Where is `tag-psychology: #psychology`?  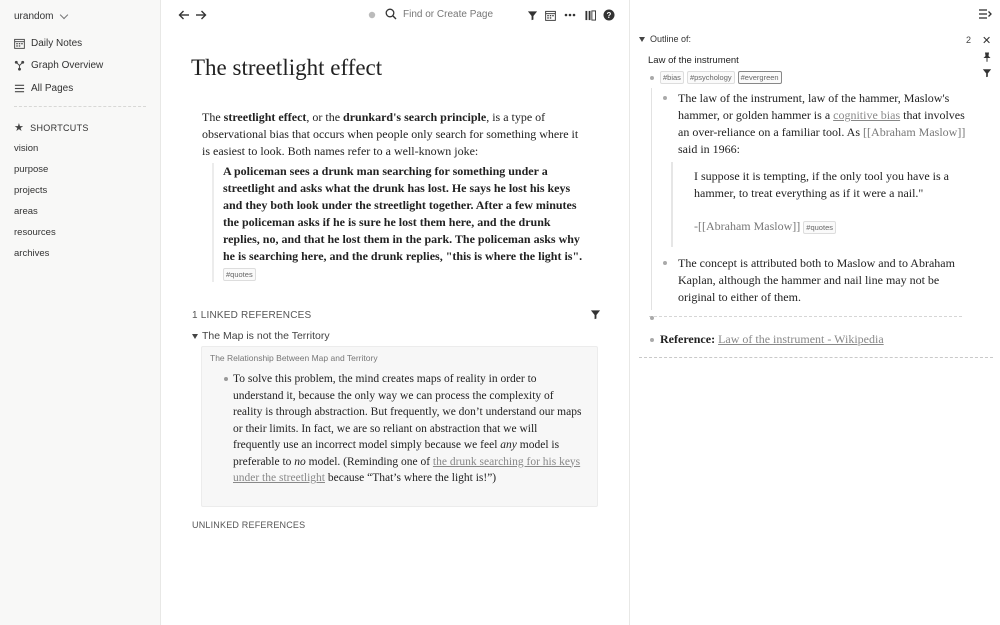 tag-psychology: #psychology is located at coordinates (710, 77).